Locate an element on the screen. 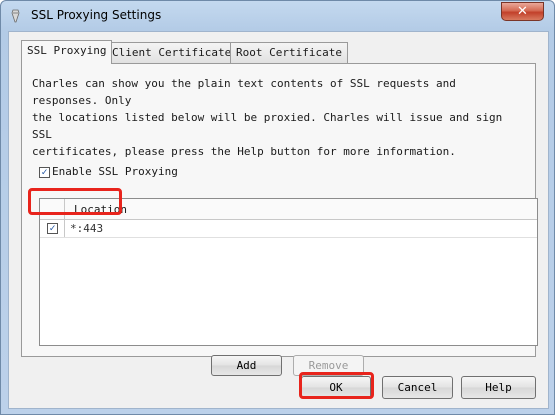  tab-root-certificate: Root Certificate is located at coordinates (289, 52).